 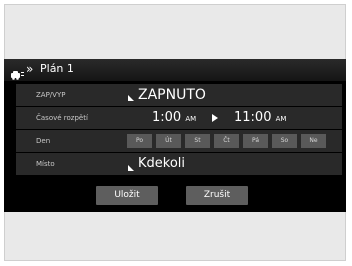 What do you see at coordinates (255, 141) in the screenshot?
I see `day-button: Pá` at bounding box center [255, 141].